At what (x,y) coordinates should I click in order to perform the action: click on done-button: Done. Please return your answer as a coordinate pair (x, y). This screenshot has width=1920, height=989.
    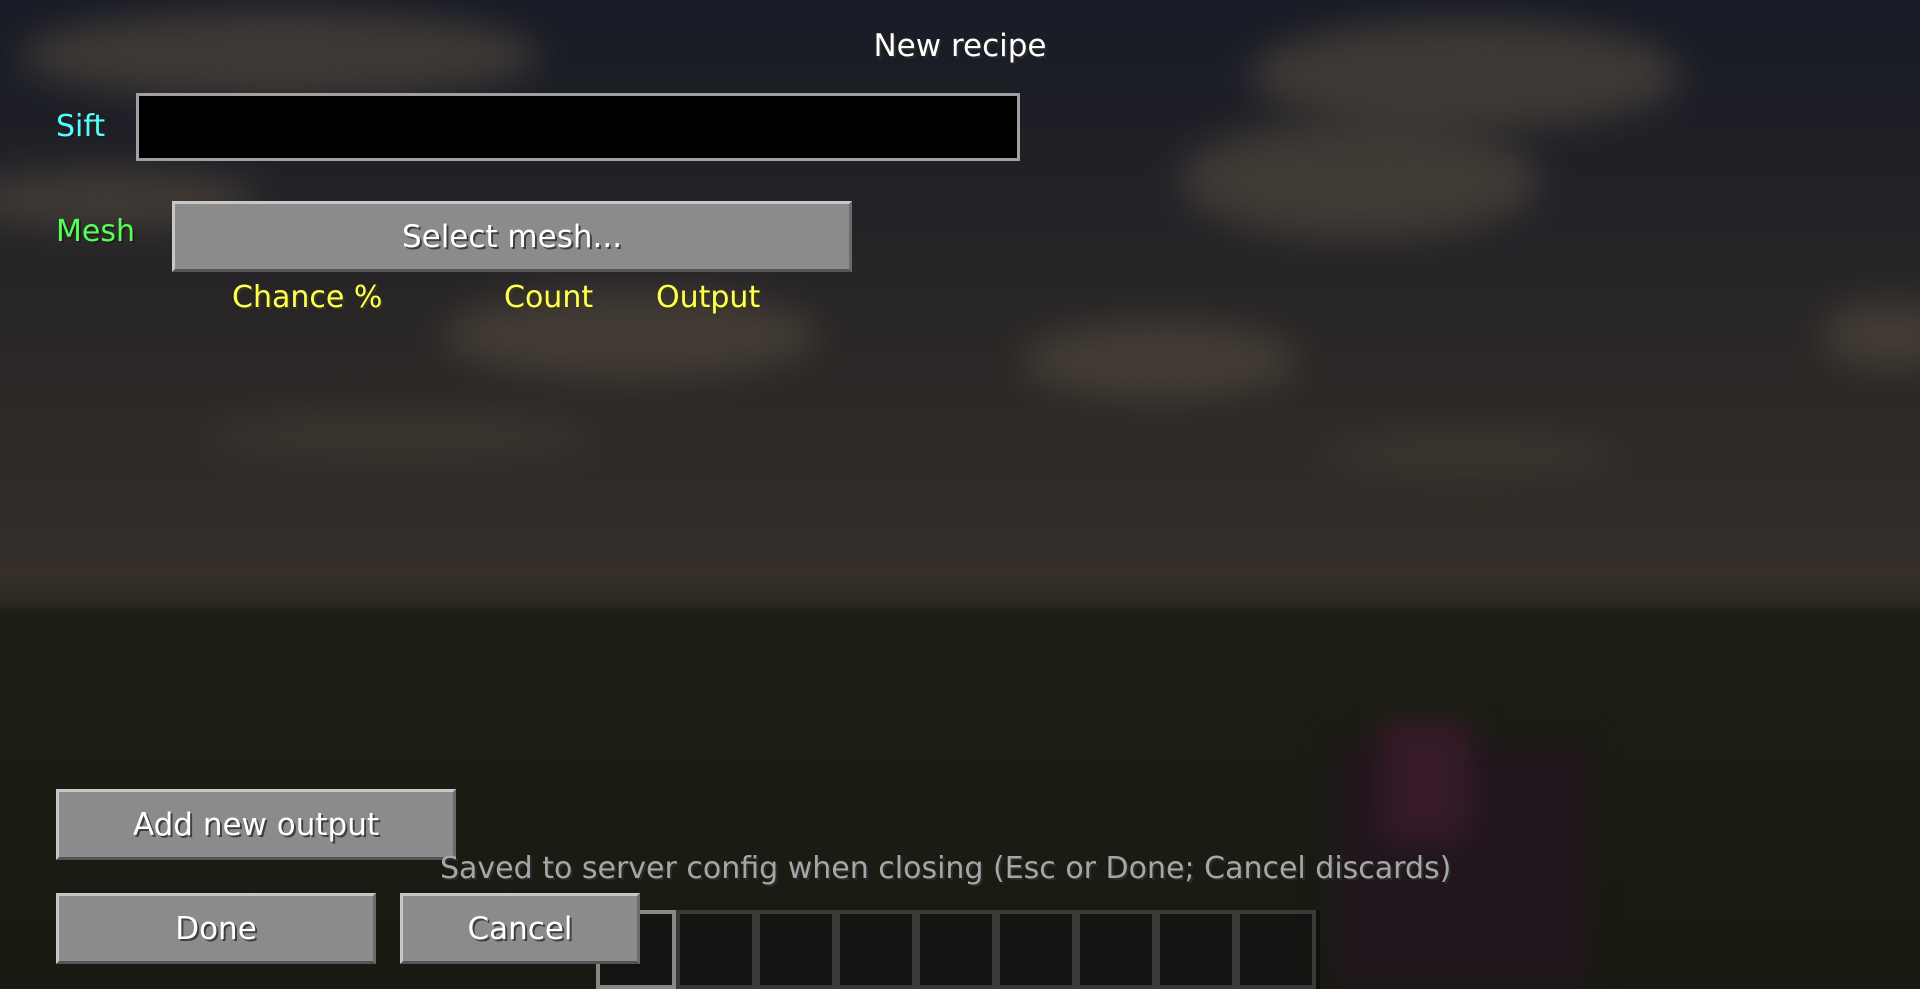
    Looking at the image, I should click on (216, 928).